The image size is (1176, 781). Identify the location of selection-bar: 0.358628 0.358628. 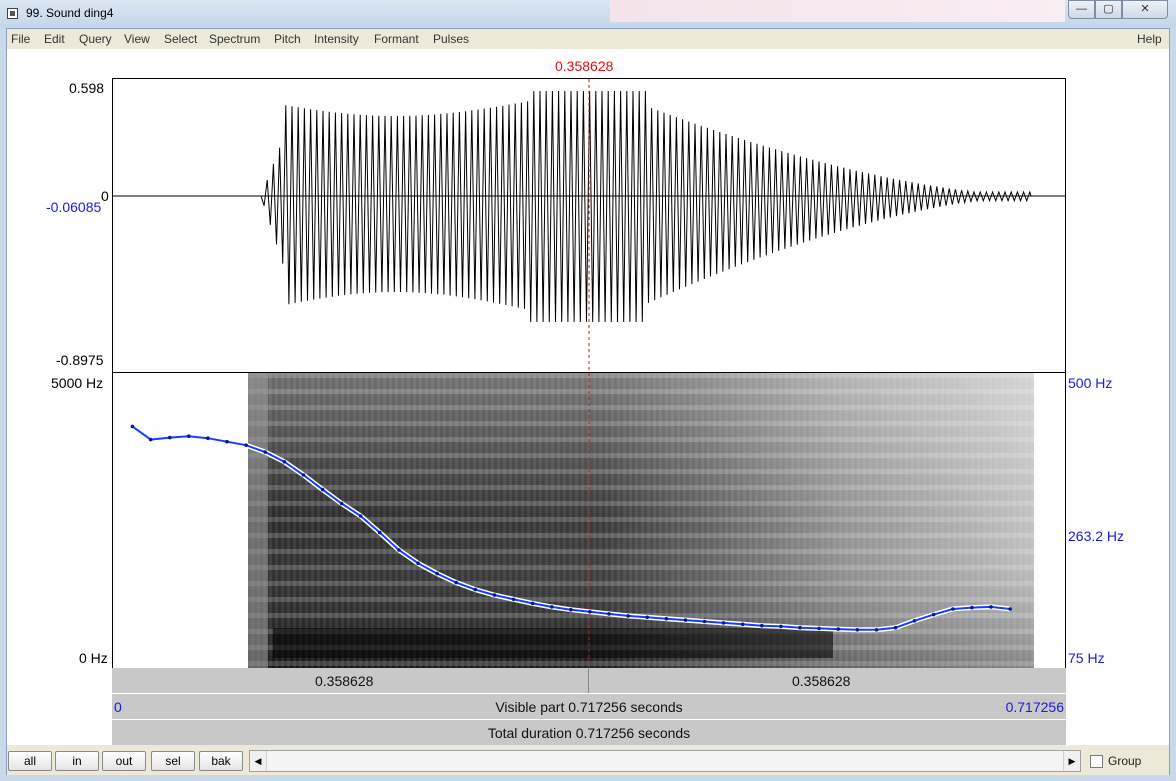
(589, 680).